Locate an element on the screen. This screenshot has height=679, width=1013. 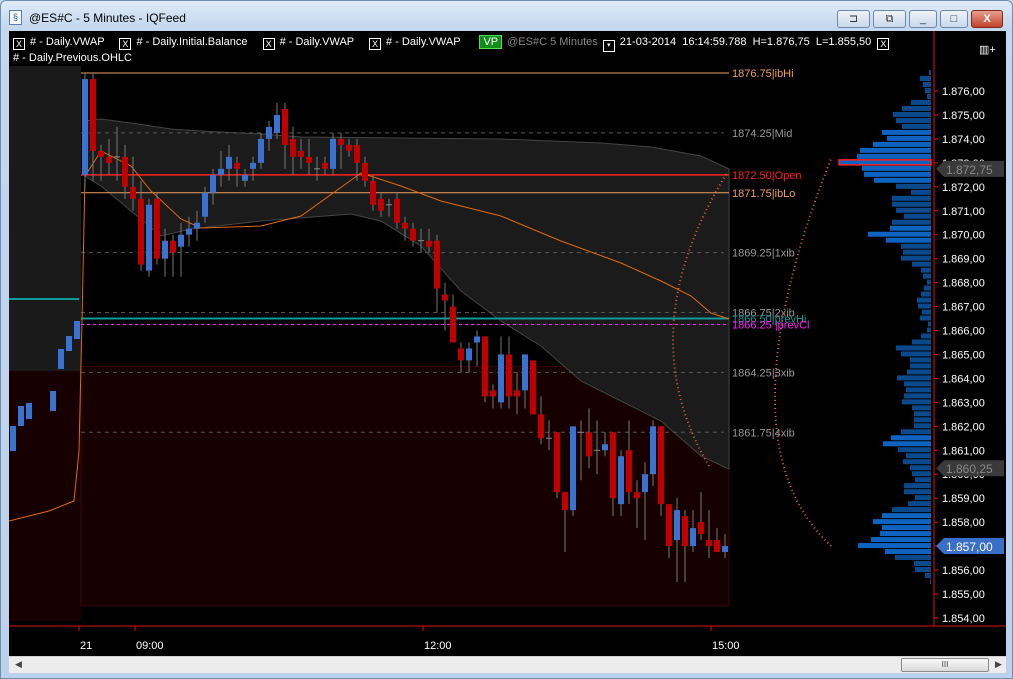
detach-button: ⧉ is located at coordinates (889, 19).